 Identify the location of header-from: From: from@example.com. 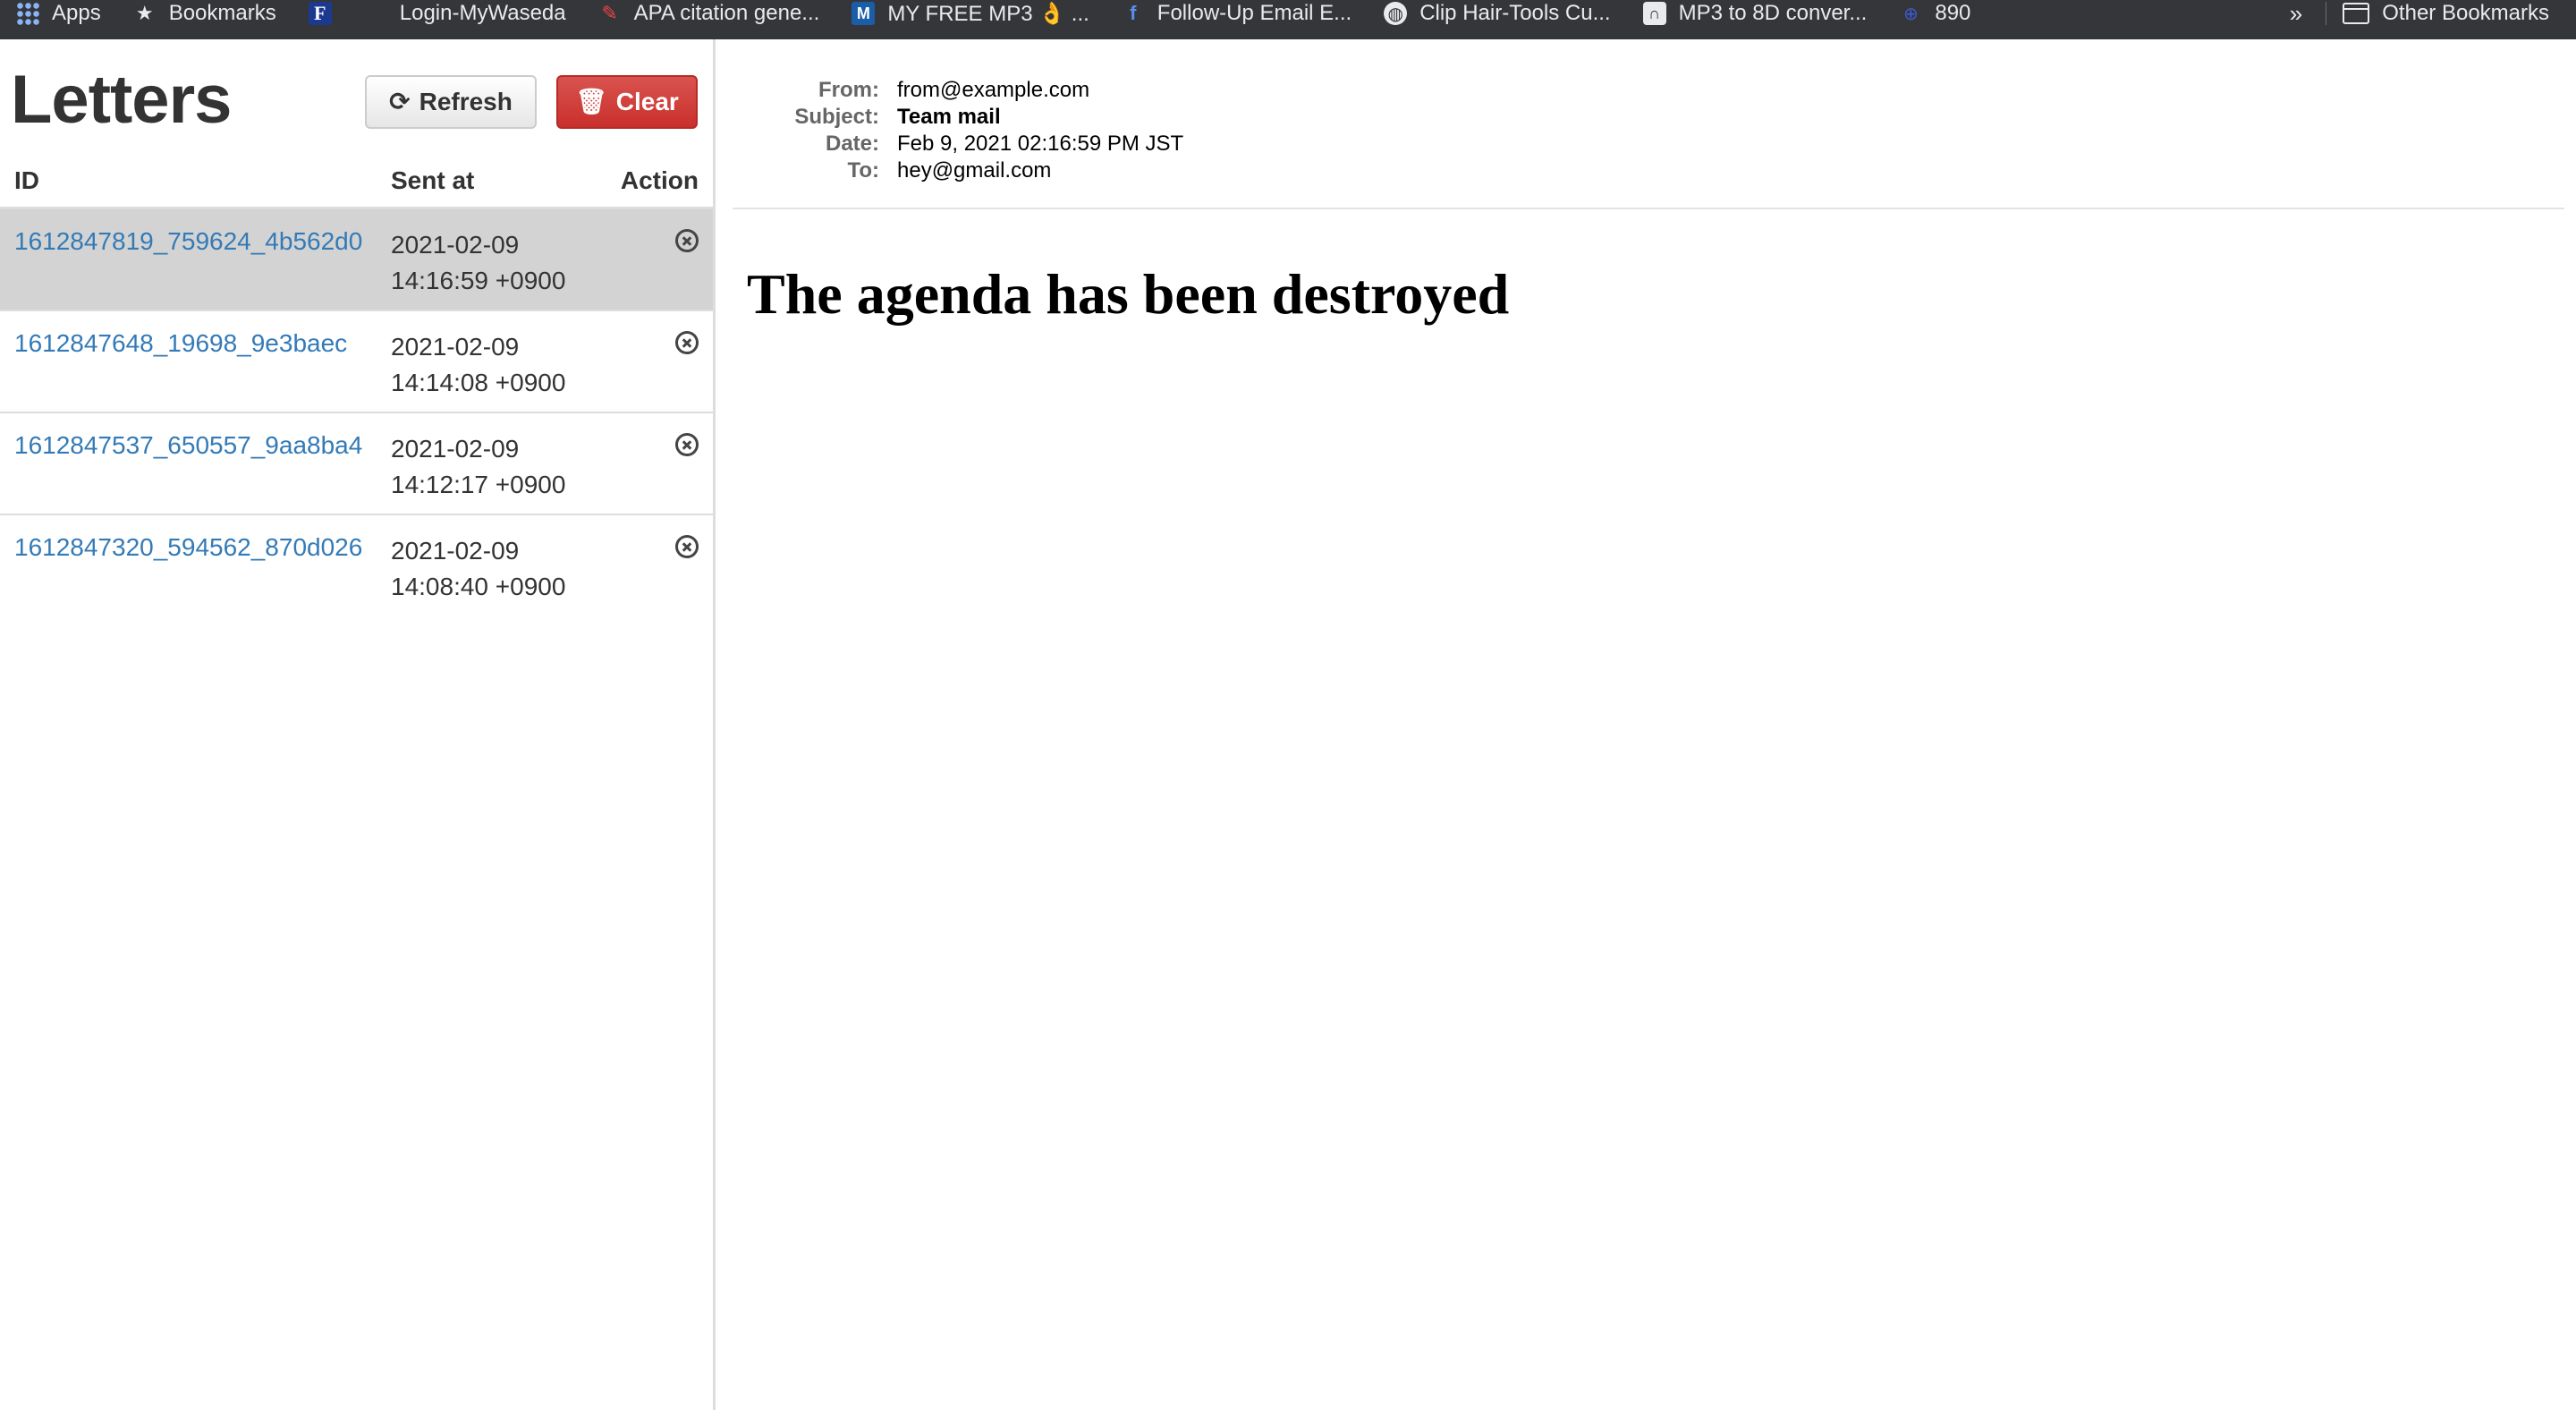
(950, 91).